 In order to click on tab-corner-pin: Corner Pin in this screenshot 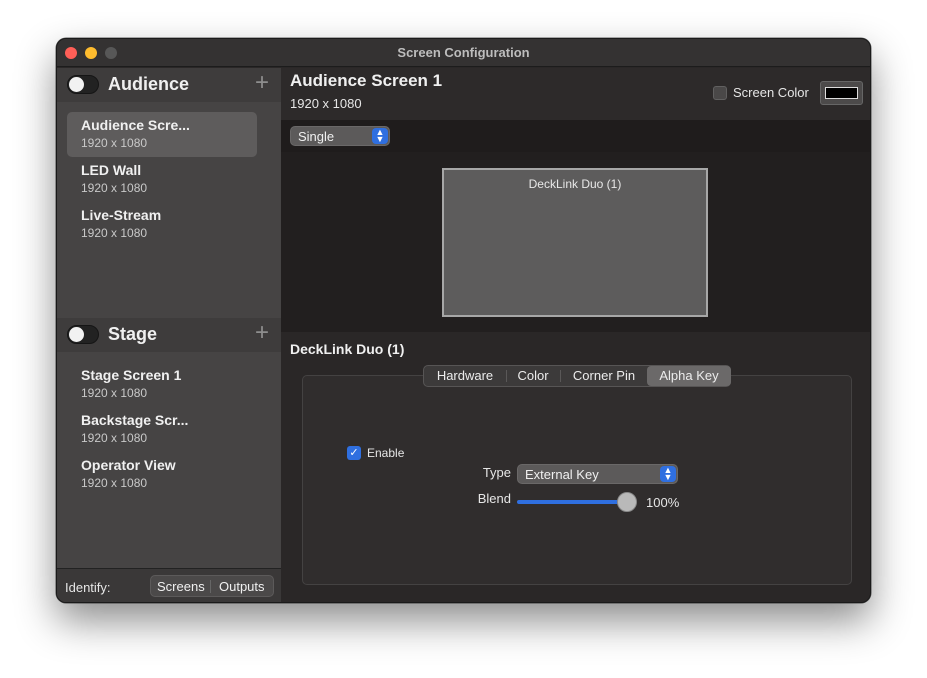, I will do `click(604, 376)`.